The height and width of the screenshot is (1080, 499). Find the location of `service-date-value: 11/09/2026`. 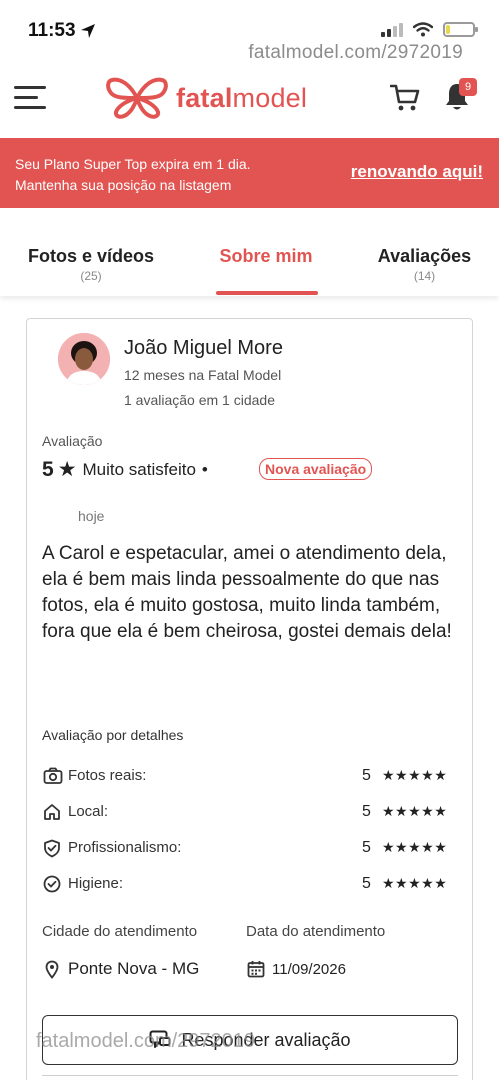

service-date-value: 11/09/2026 is located at coordinates (309, 969).